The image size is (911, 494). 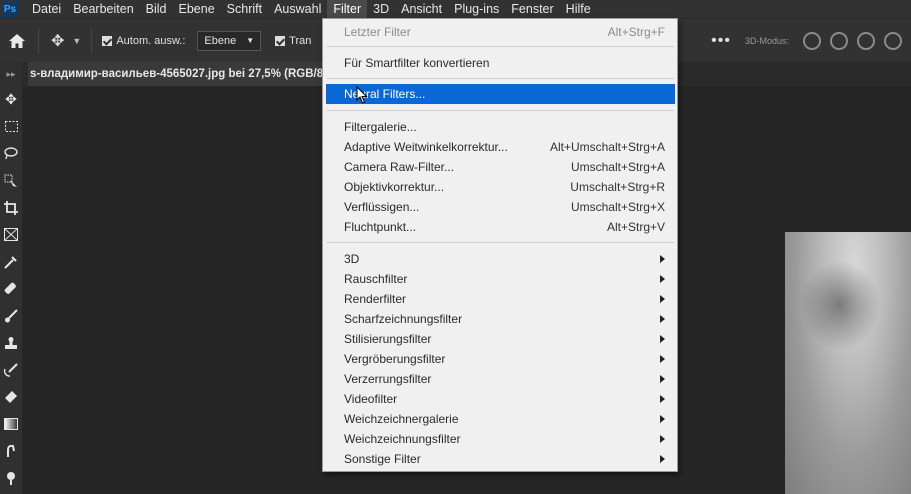 I want to click on menu-item-label: Vergröberungsfilter, so click(x=395, y=359).